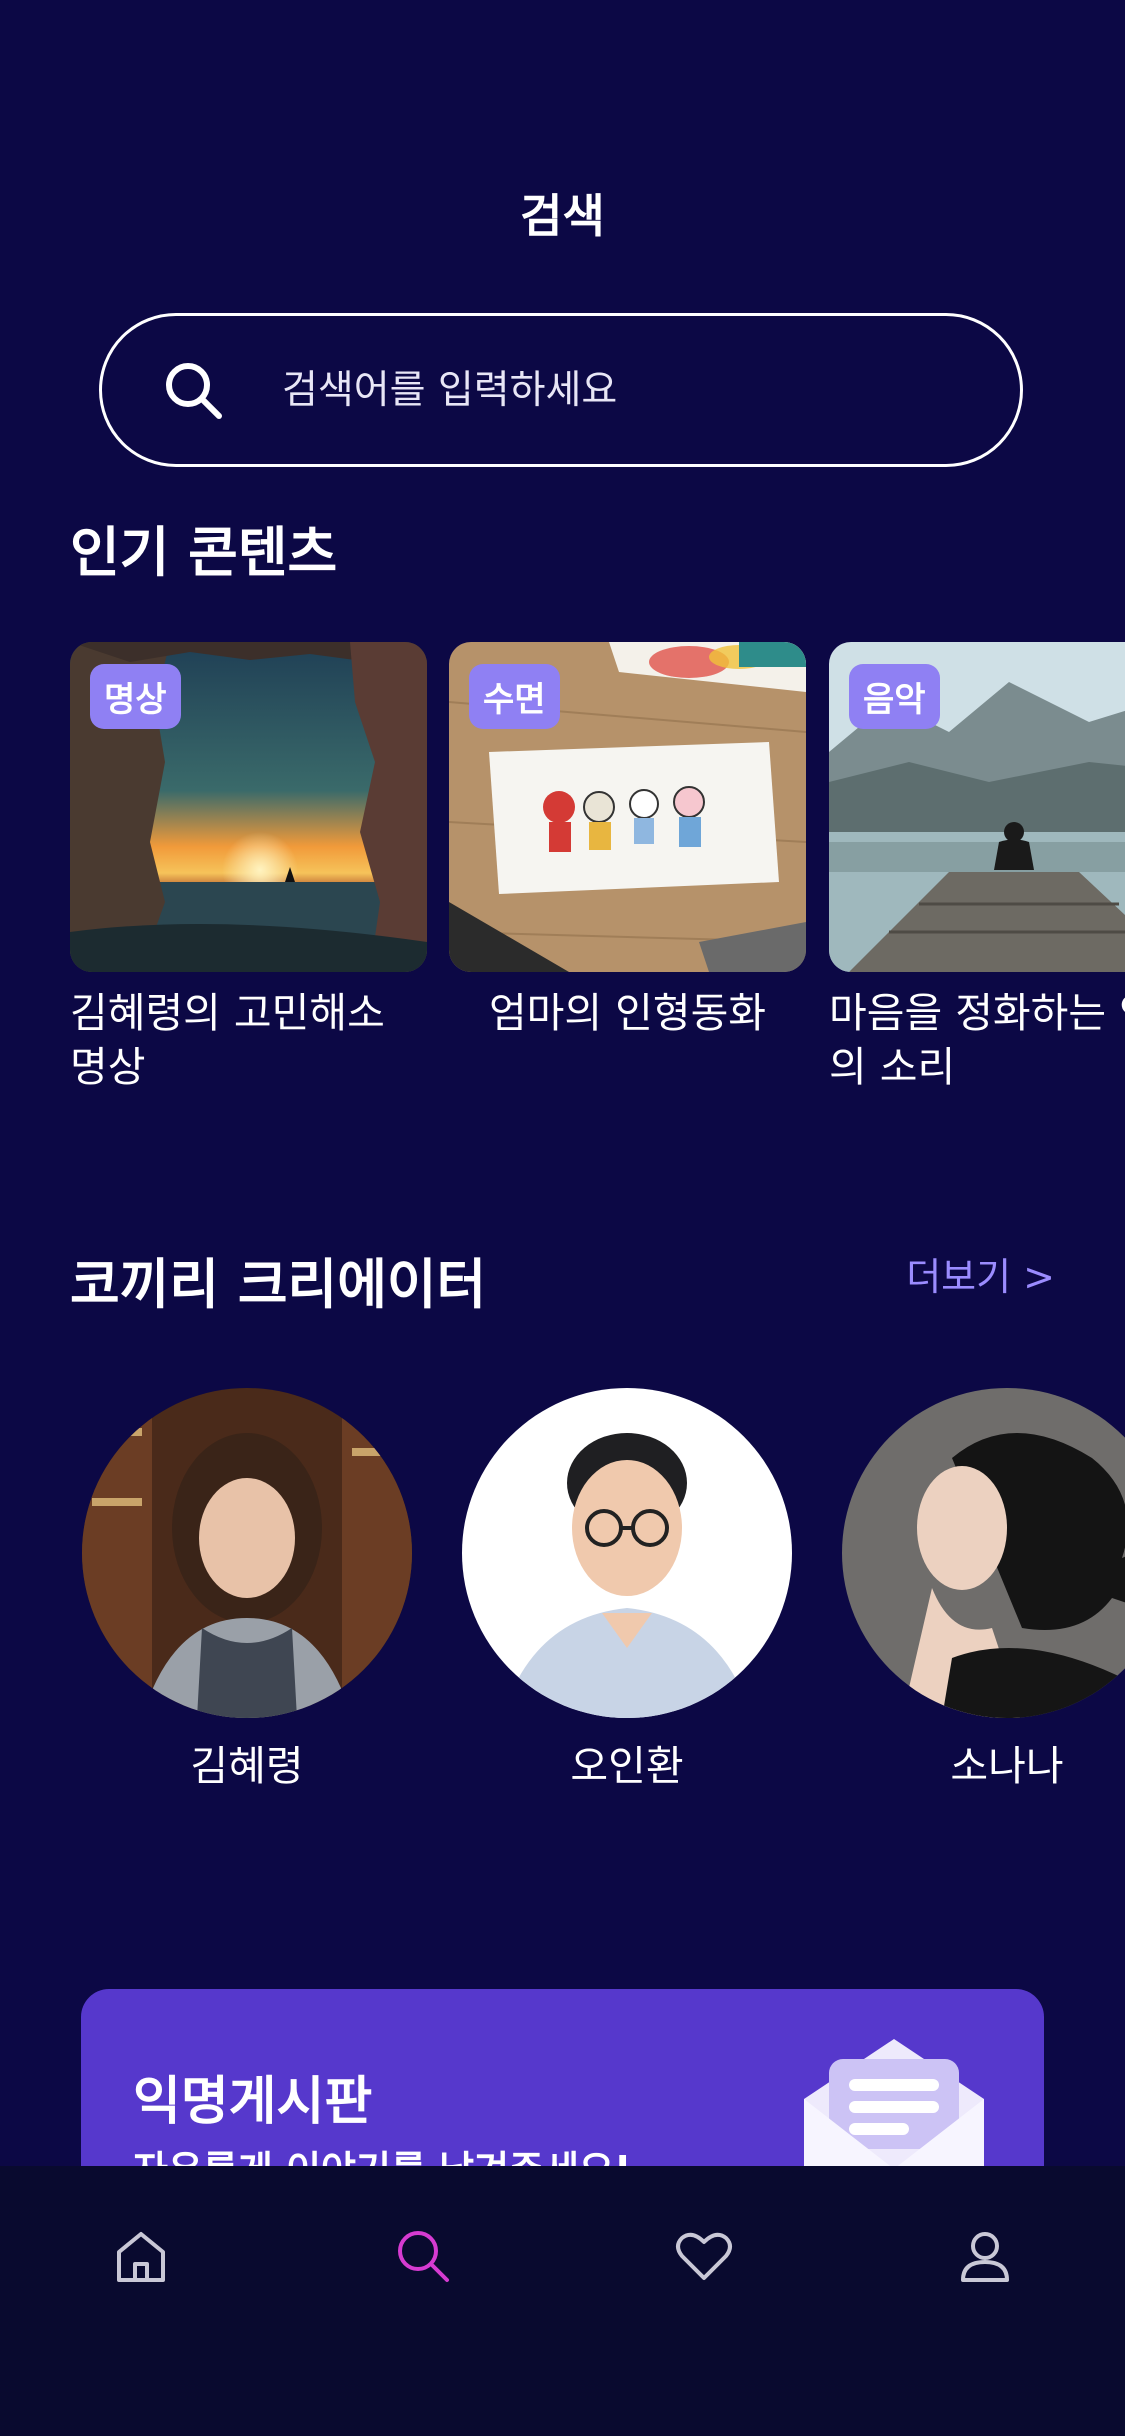 The width and height of the screenshot is (1125, 2436). I want to click on category-tag: 음악, so click(894, 696).